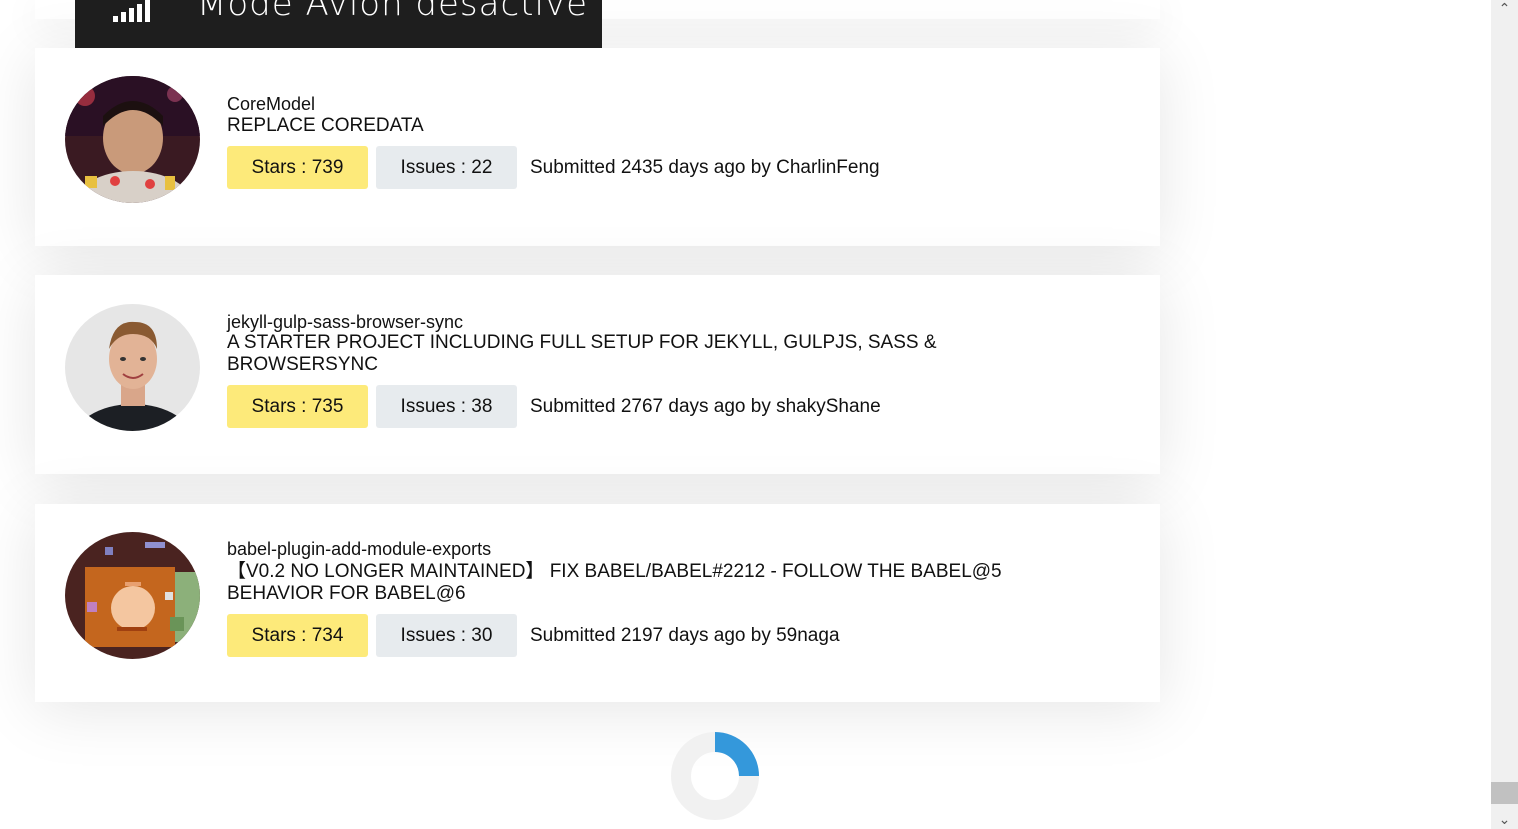  Describe the element at coordinates (131, 11) in the screenshot. I see `signal-bars-icon` at that location.